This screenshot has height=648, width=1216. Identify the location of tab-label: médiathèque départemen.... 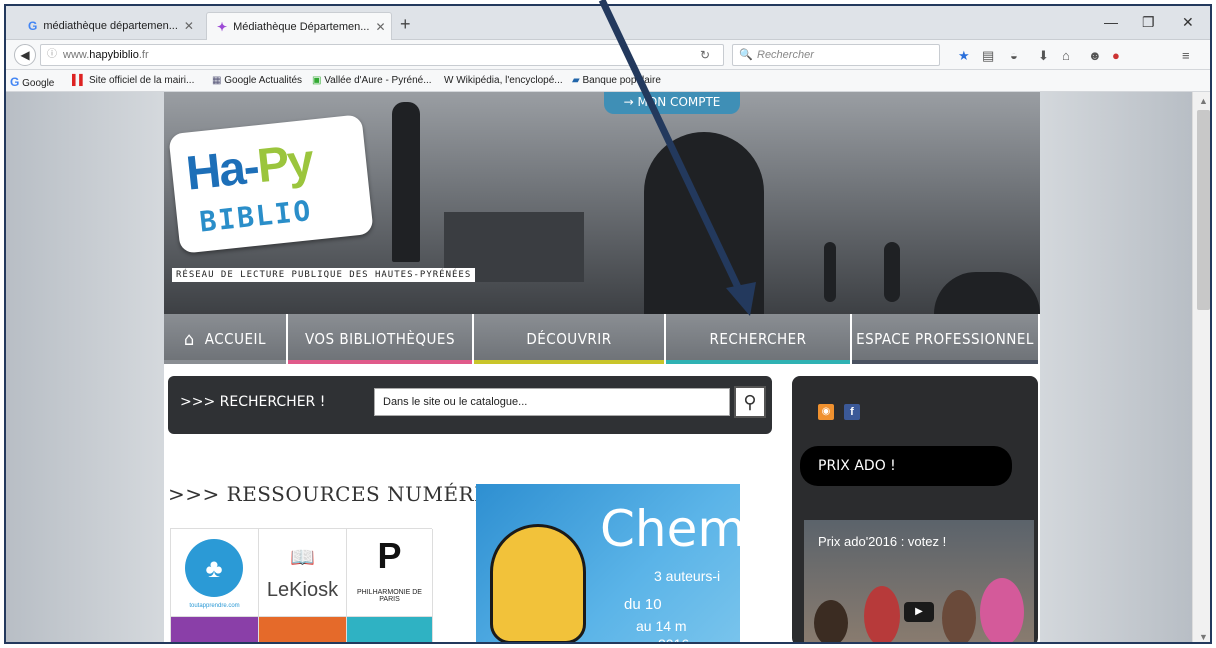
(110, 26).